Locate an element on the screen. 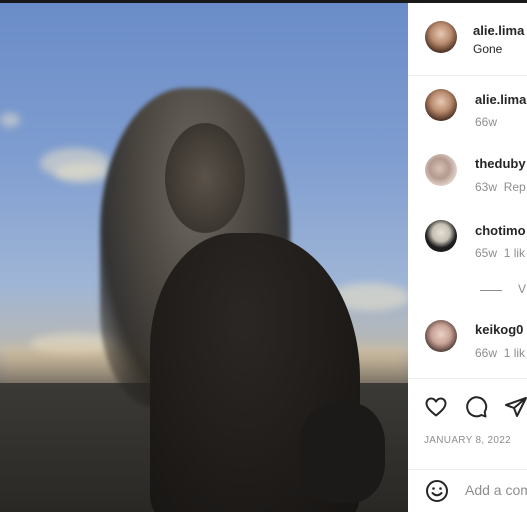 The image size is (527, 512). comment-time: 65w is located at coordinates (486, 253).